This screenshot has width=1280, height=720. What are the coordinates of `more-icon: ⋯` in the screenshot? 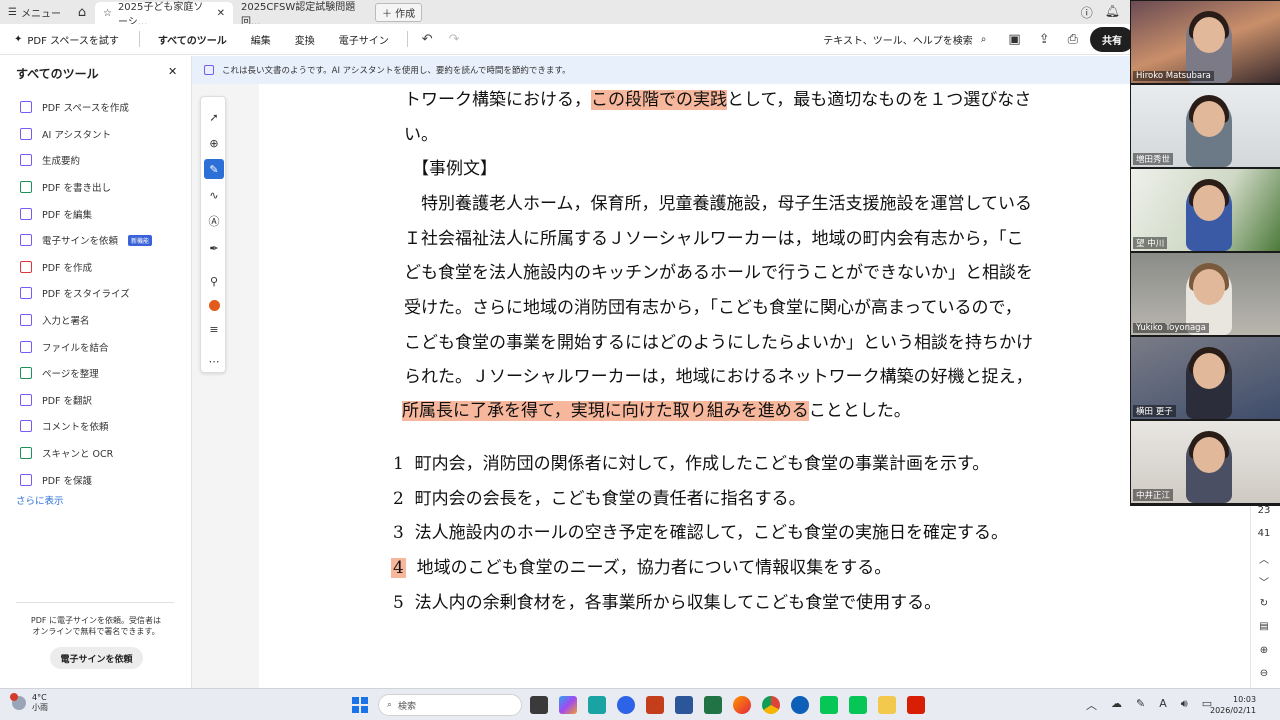 It's located at (214, 361).